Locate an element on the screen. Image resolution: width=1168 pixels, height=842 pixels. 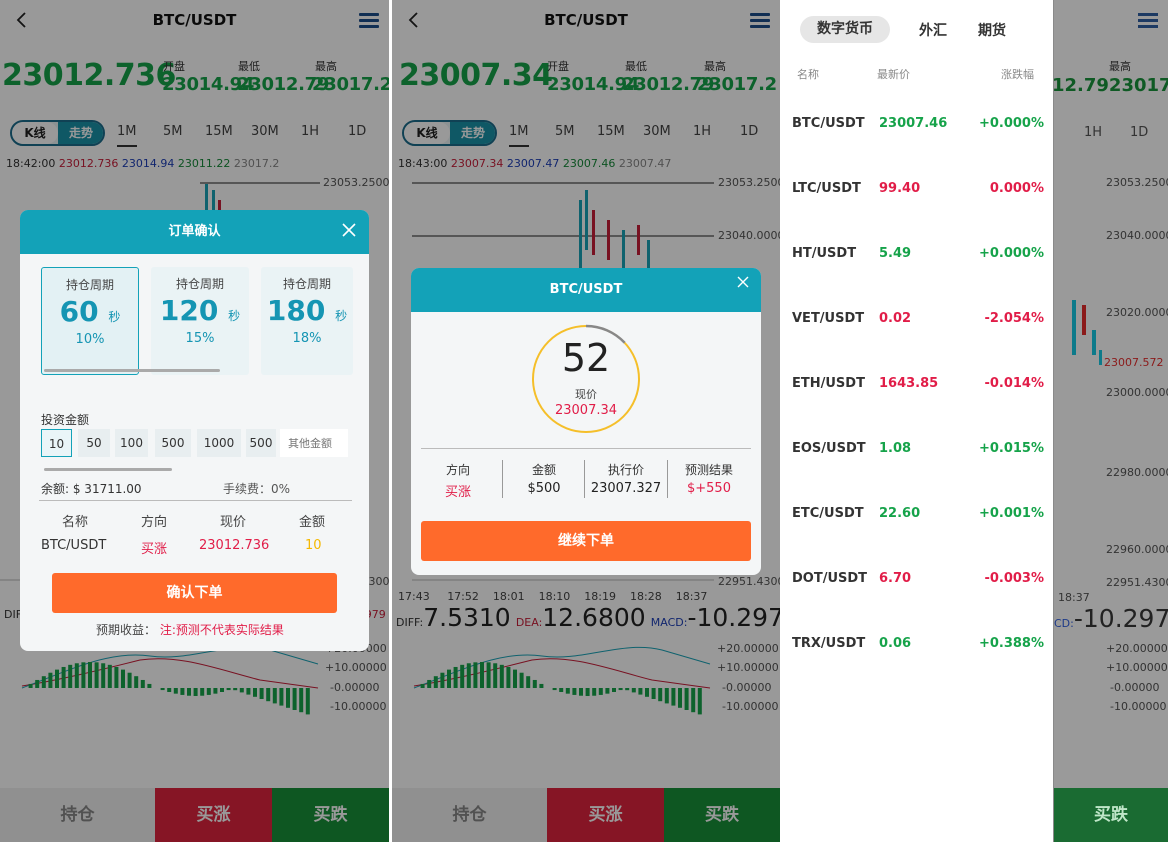
row-price: 5.49 is located at coordinates (895, 253).